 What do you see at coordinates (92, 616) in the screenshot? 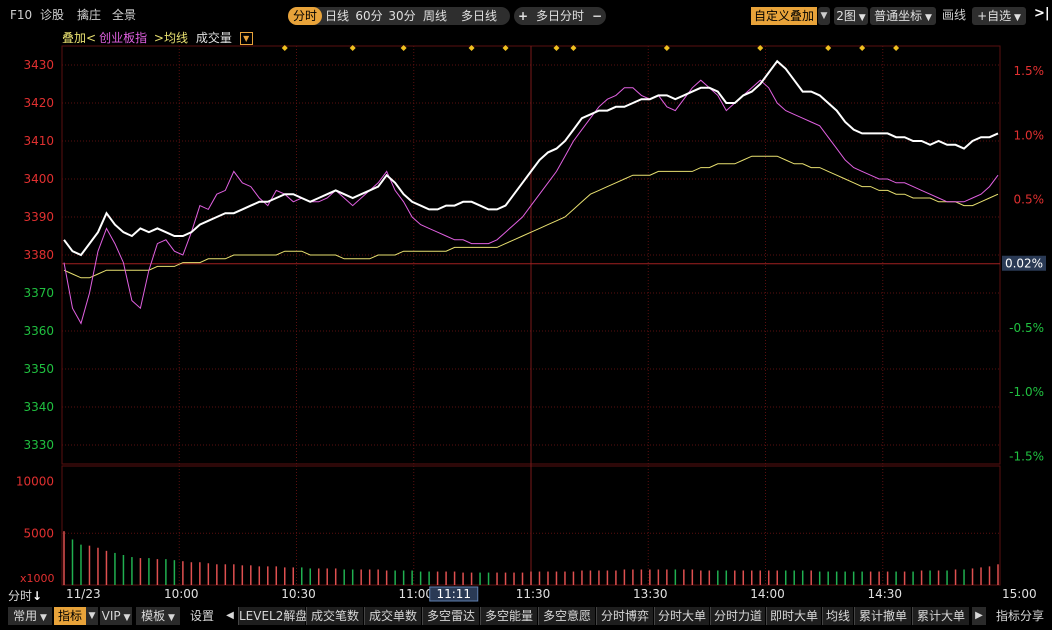
I see `indicator-dropdown-icon: ▼` at bounding box center [92, 616].